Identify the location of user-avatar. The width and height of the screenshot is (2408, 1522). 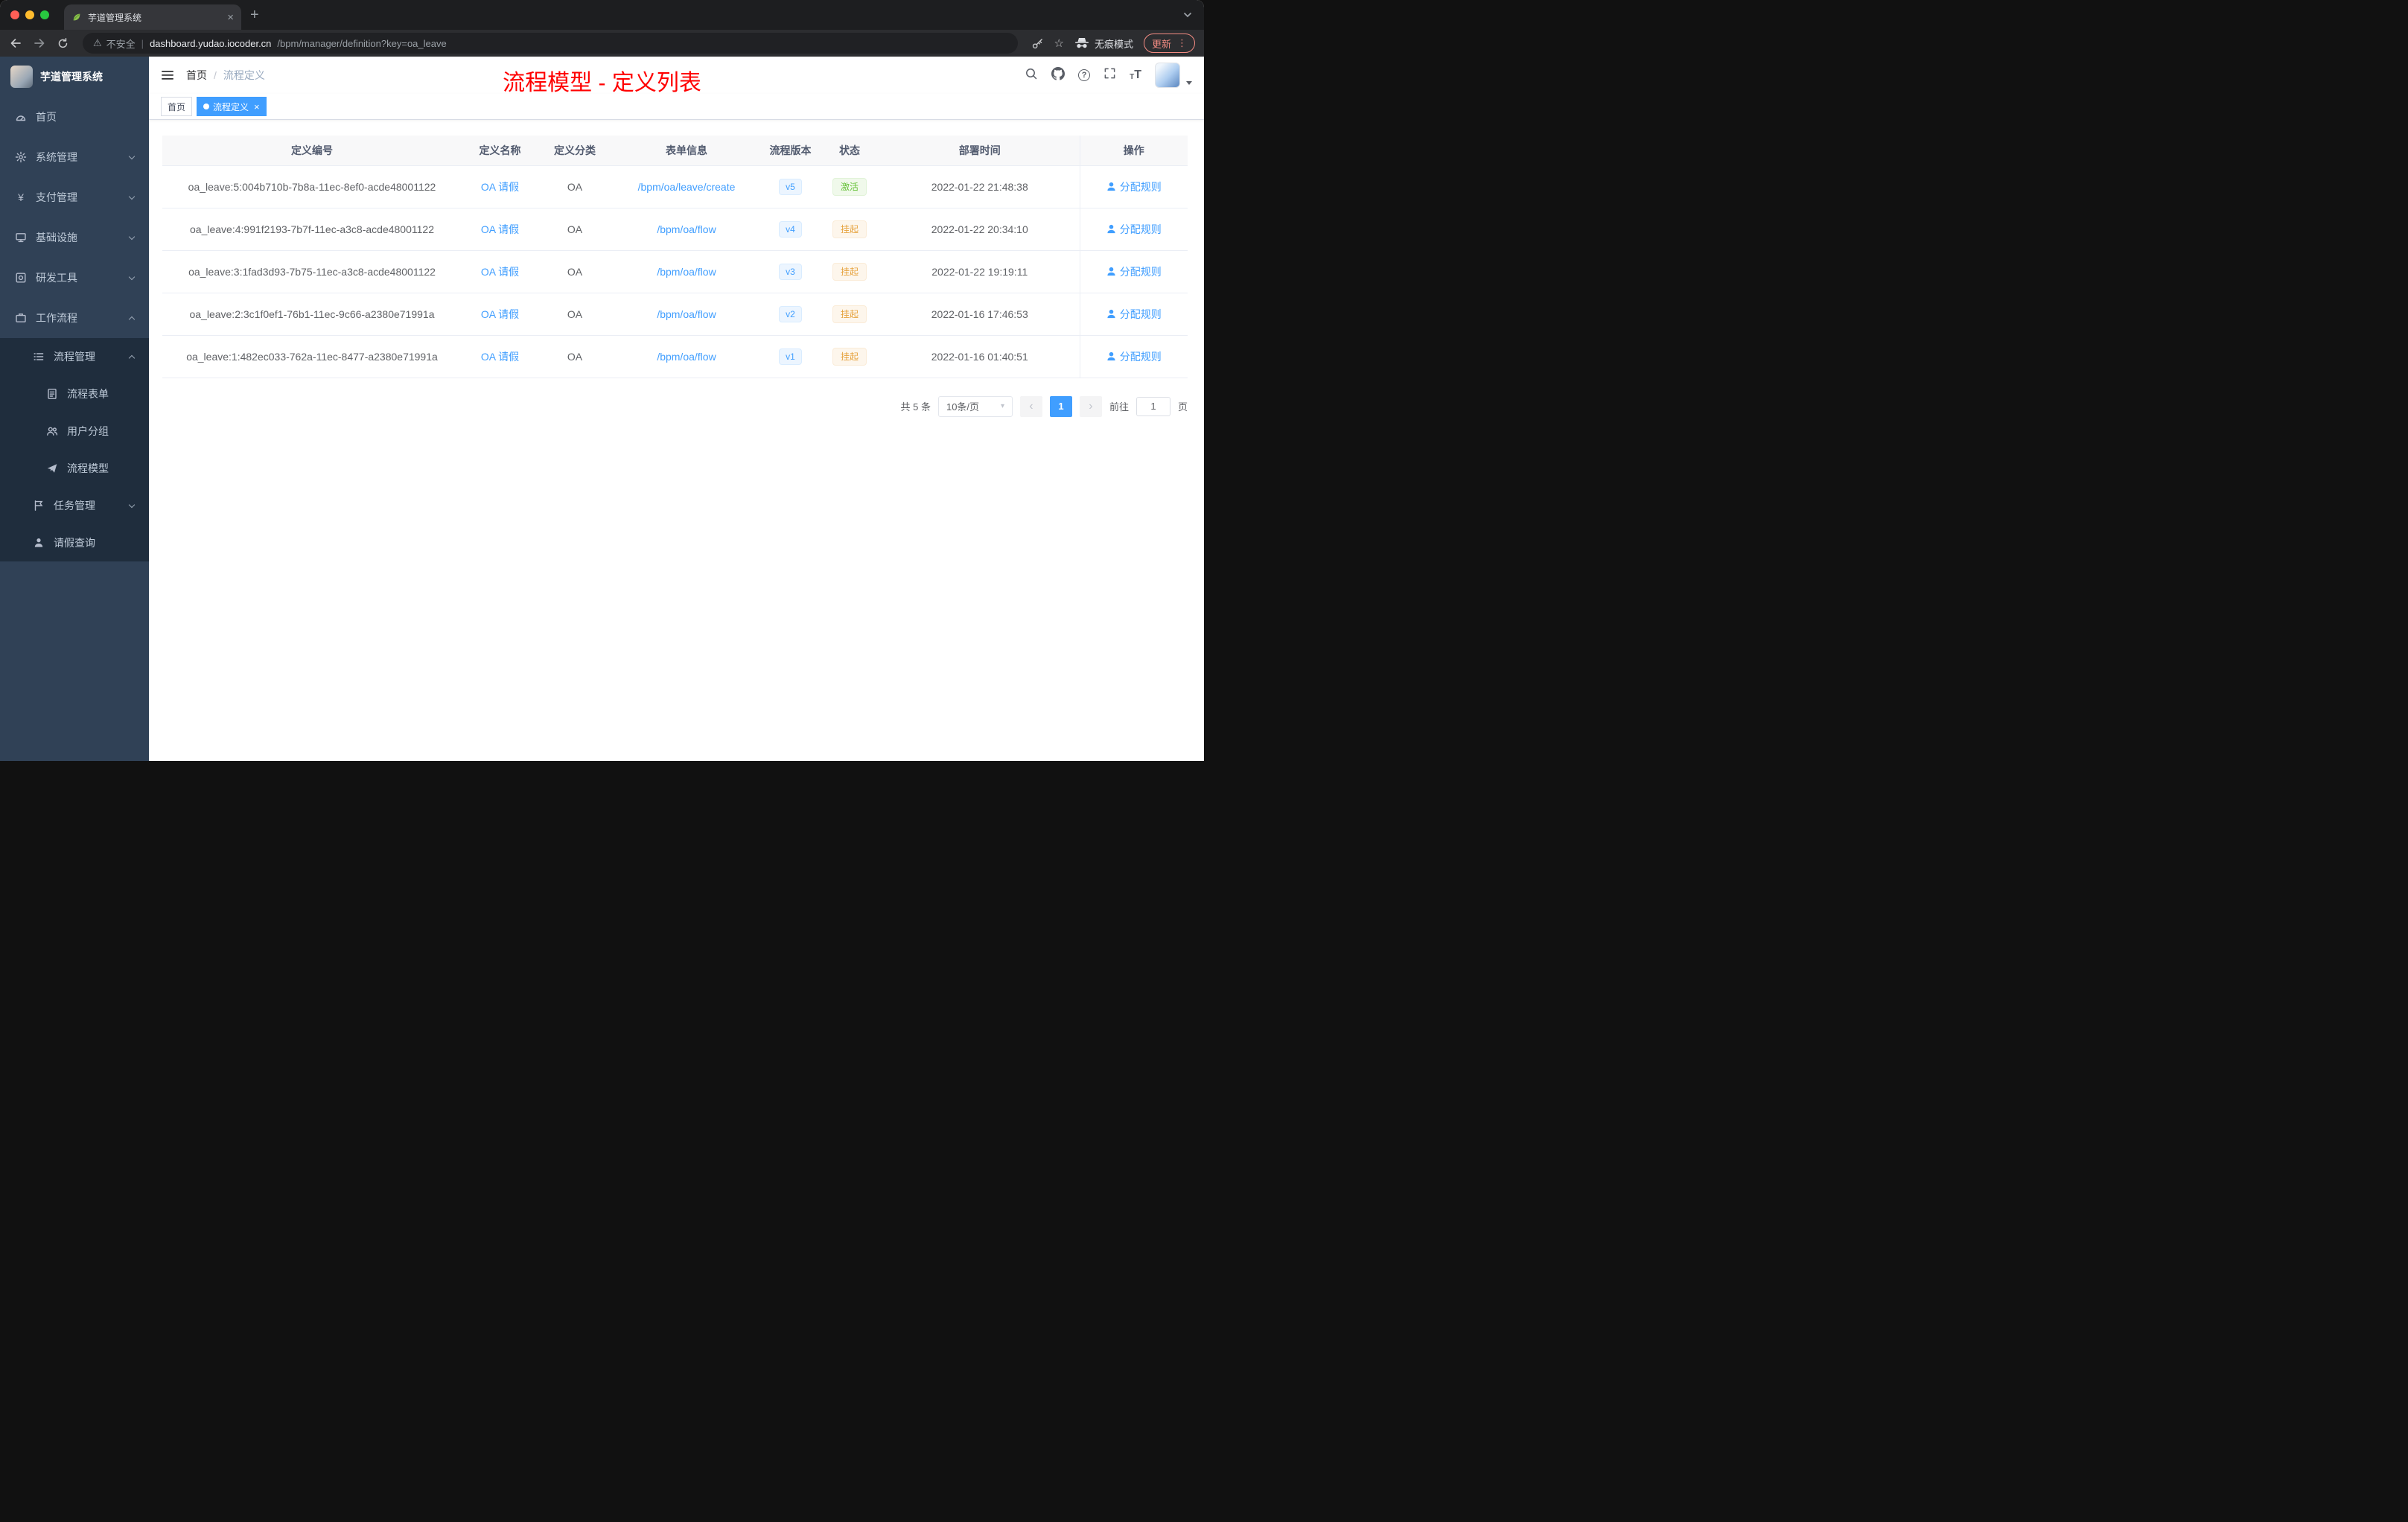
(1167, 75).